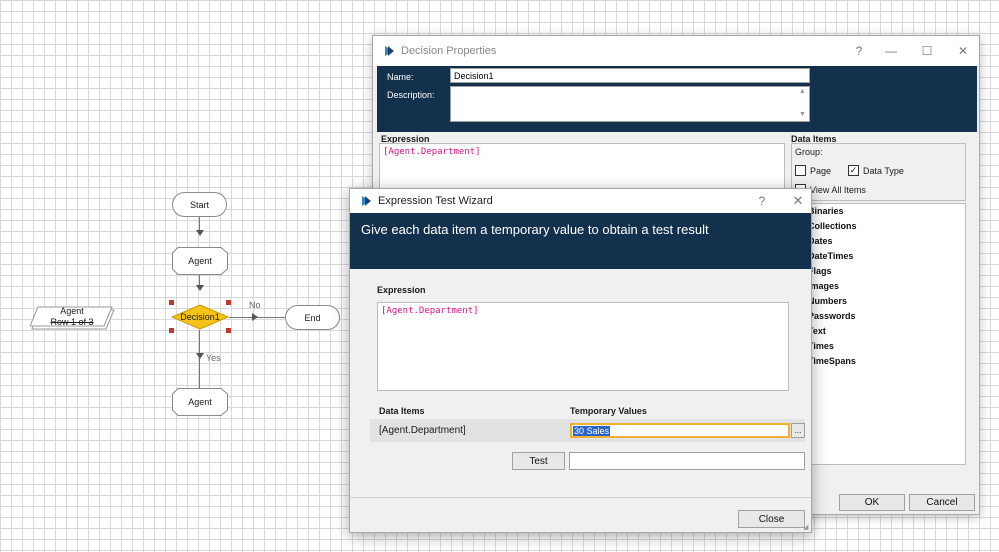  I want to click on wizard-data-items-header: Data Items, so click(402, 411).